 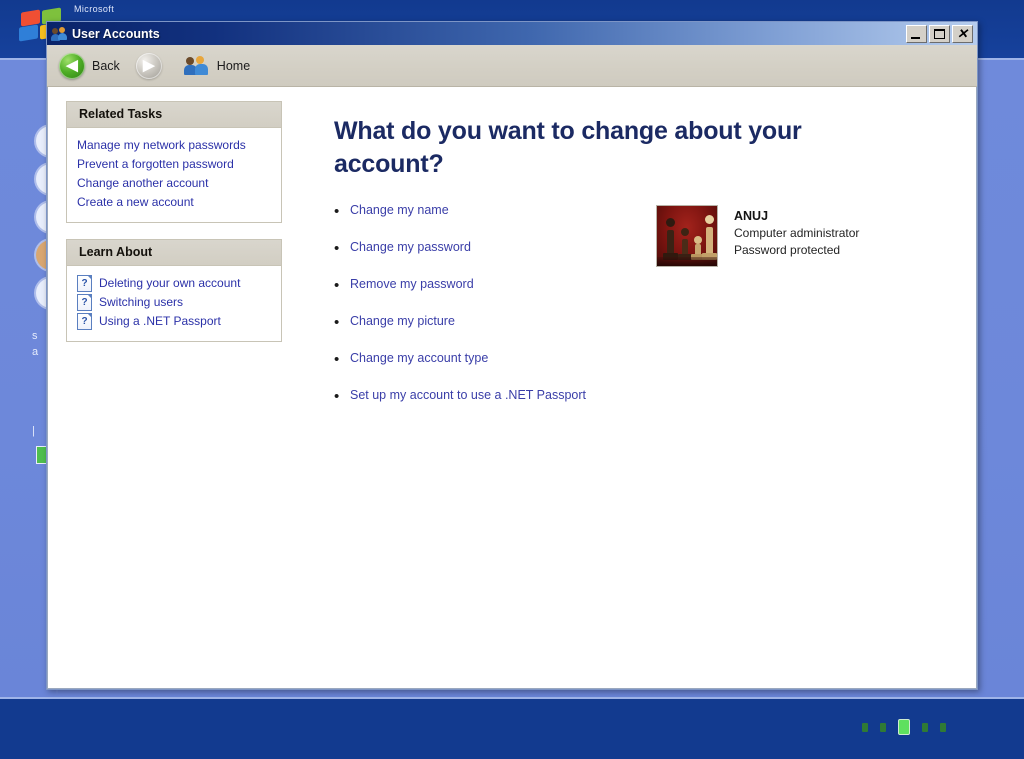 What do you see at coordinates (916, 33) in the screenshot?
I see `minimize-button` at bounding box center [916, 33].